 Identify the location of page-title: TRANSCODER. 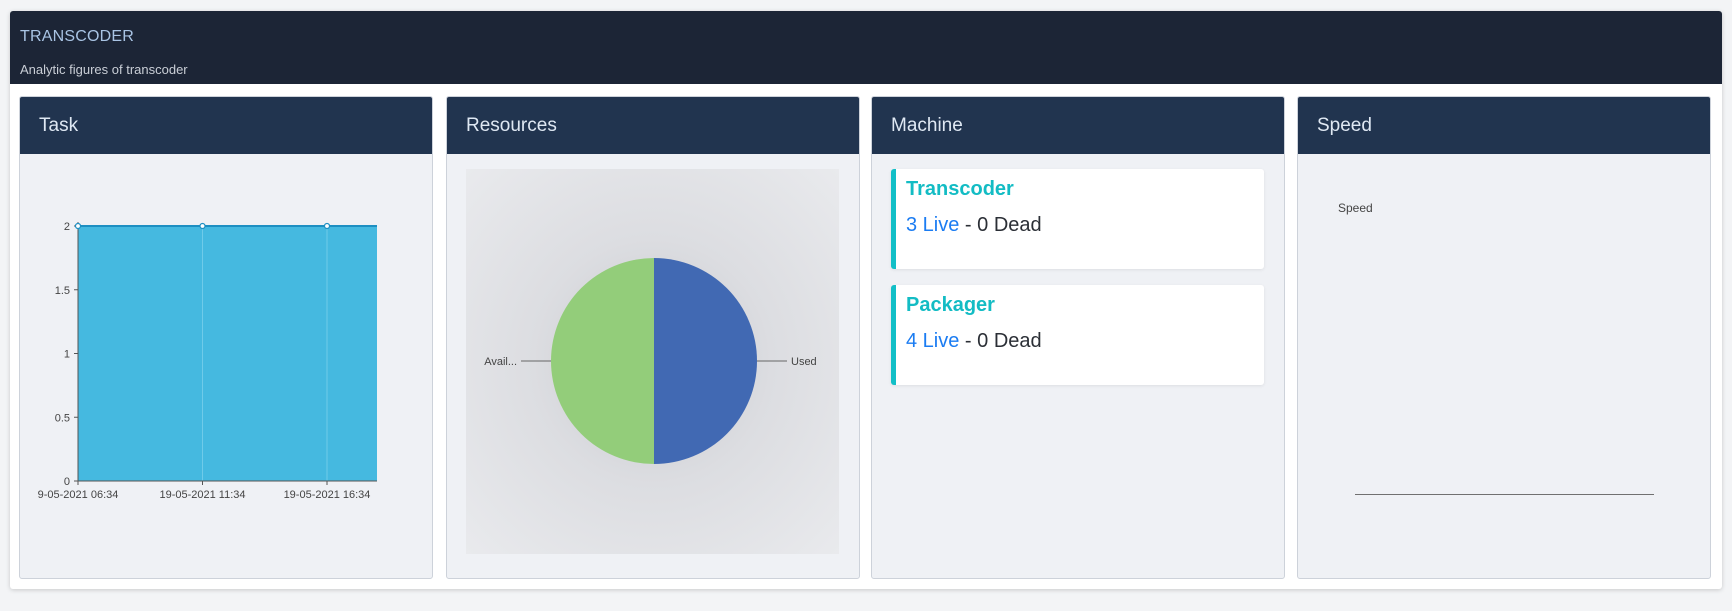
(77, 36).